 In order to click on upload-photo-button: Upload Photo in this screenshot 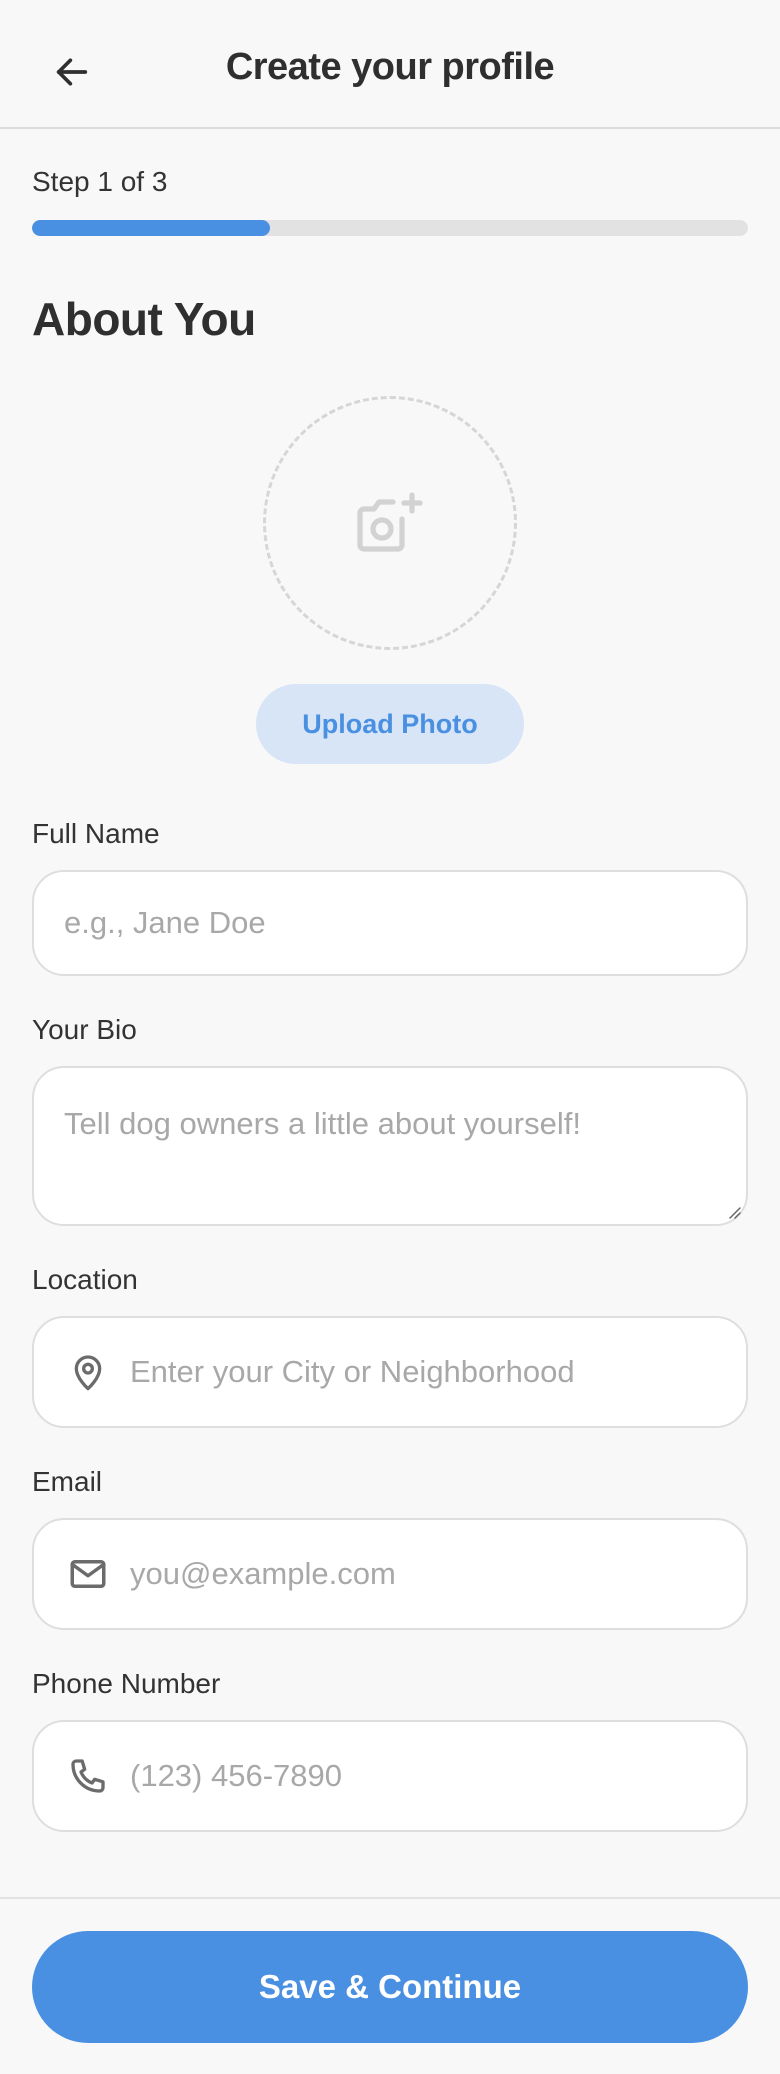, I will do `click(390, 724)`.